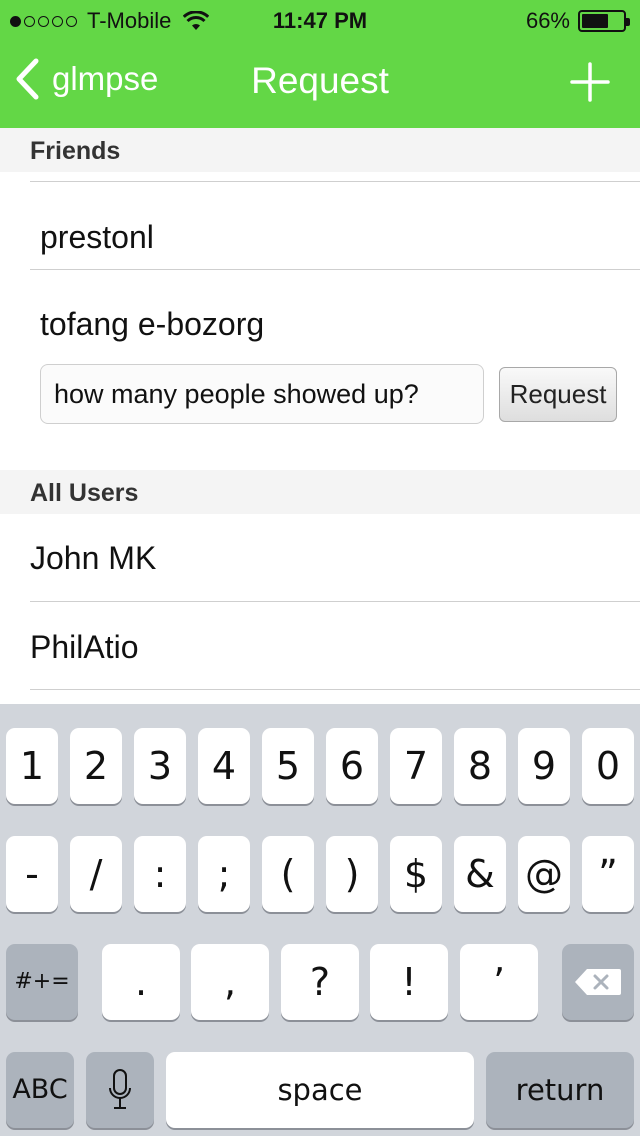 Image resolution: width=640 pixels, height=1136 pixels. What do you see at coordinates (32, 874) in the screenshot?
I see `key-hyphen: -` at bounding box center [32, 874].